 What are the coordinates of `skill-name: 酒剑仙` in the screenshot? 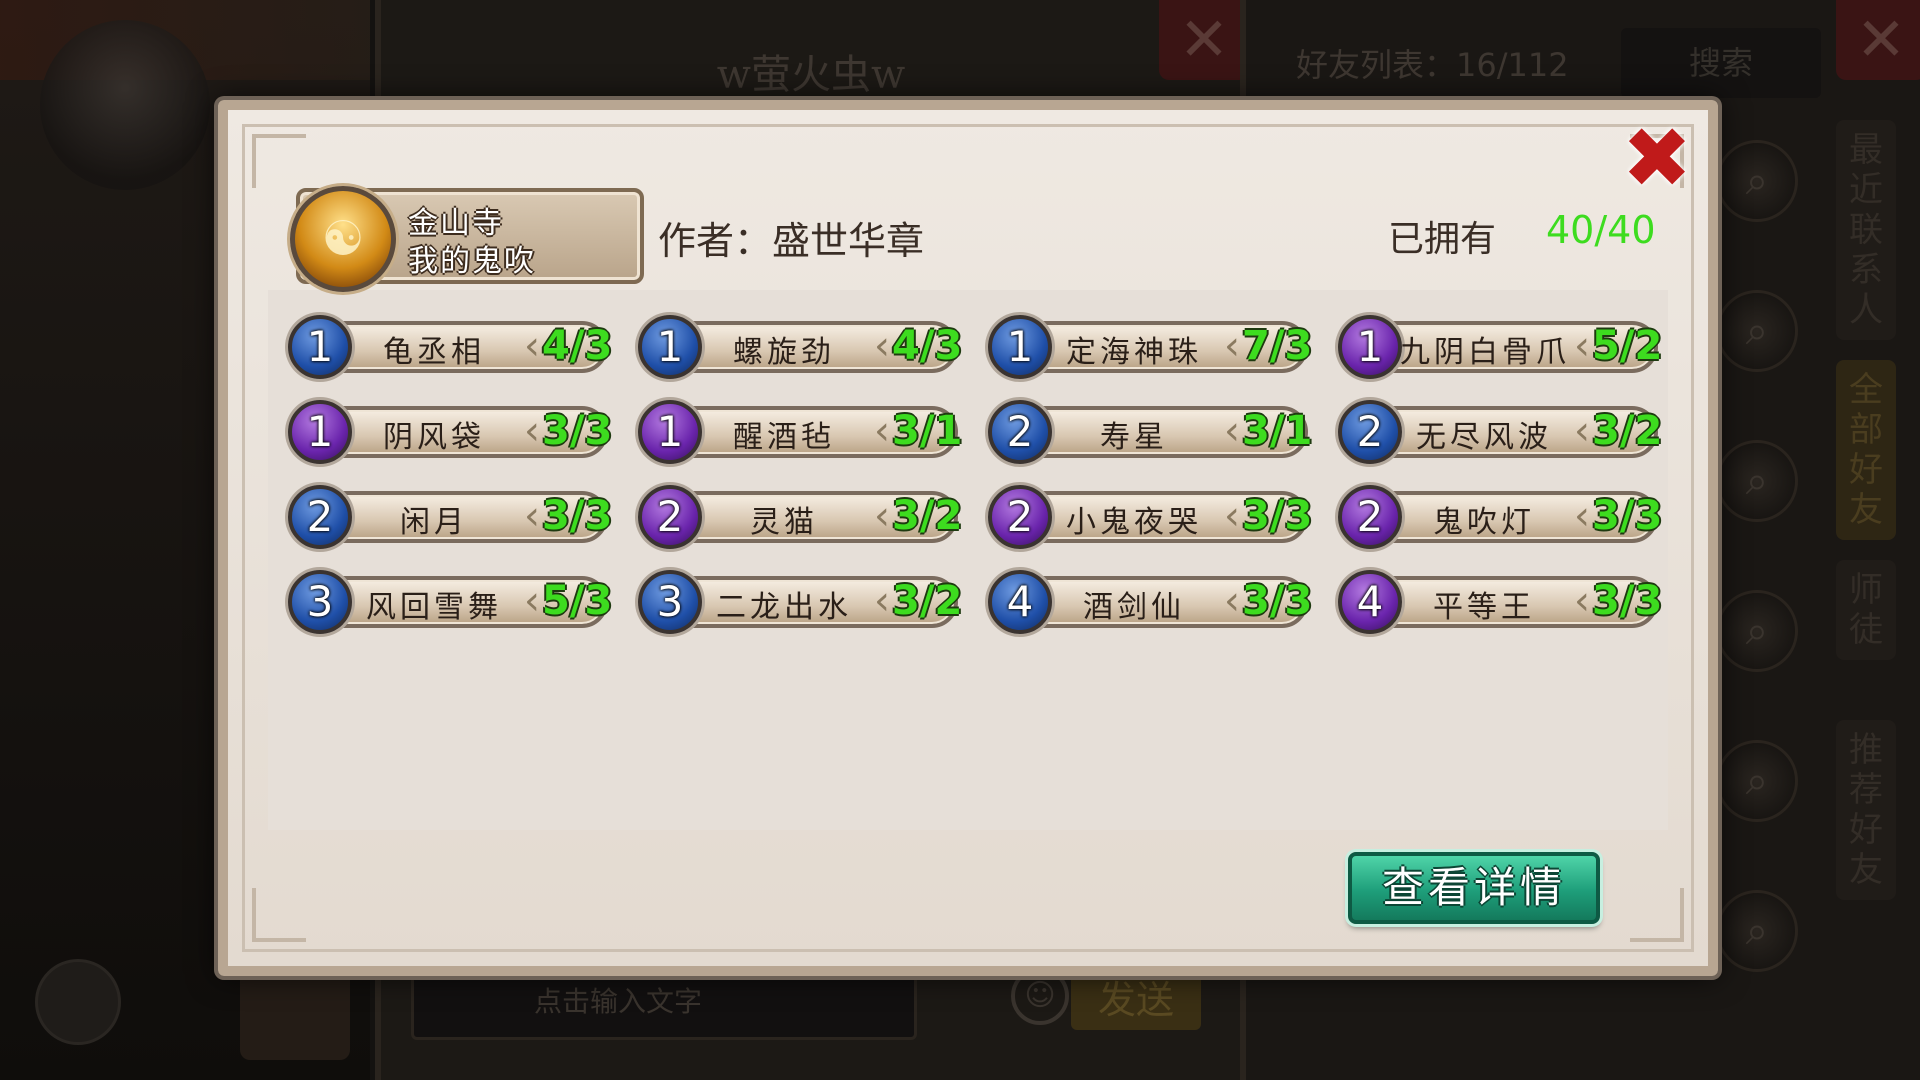 It's located at (1134, 607).